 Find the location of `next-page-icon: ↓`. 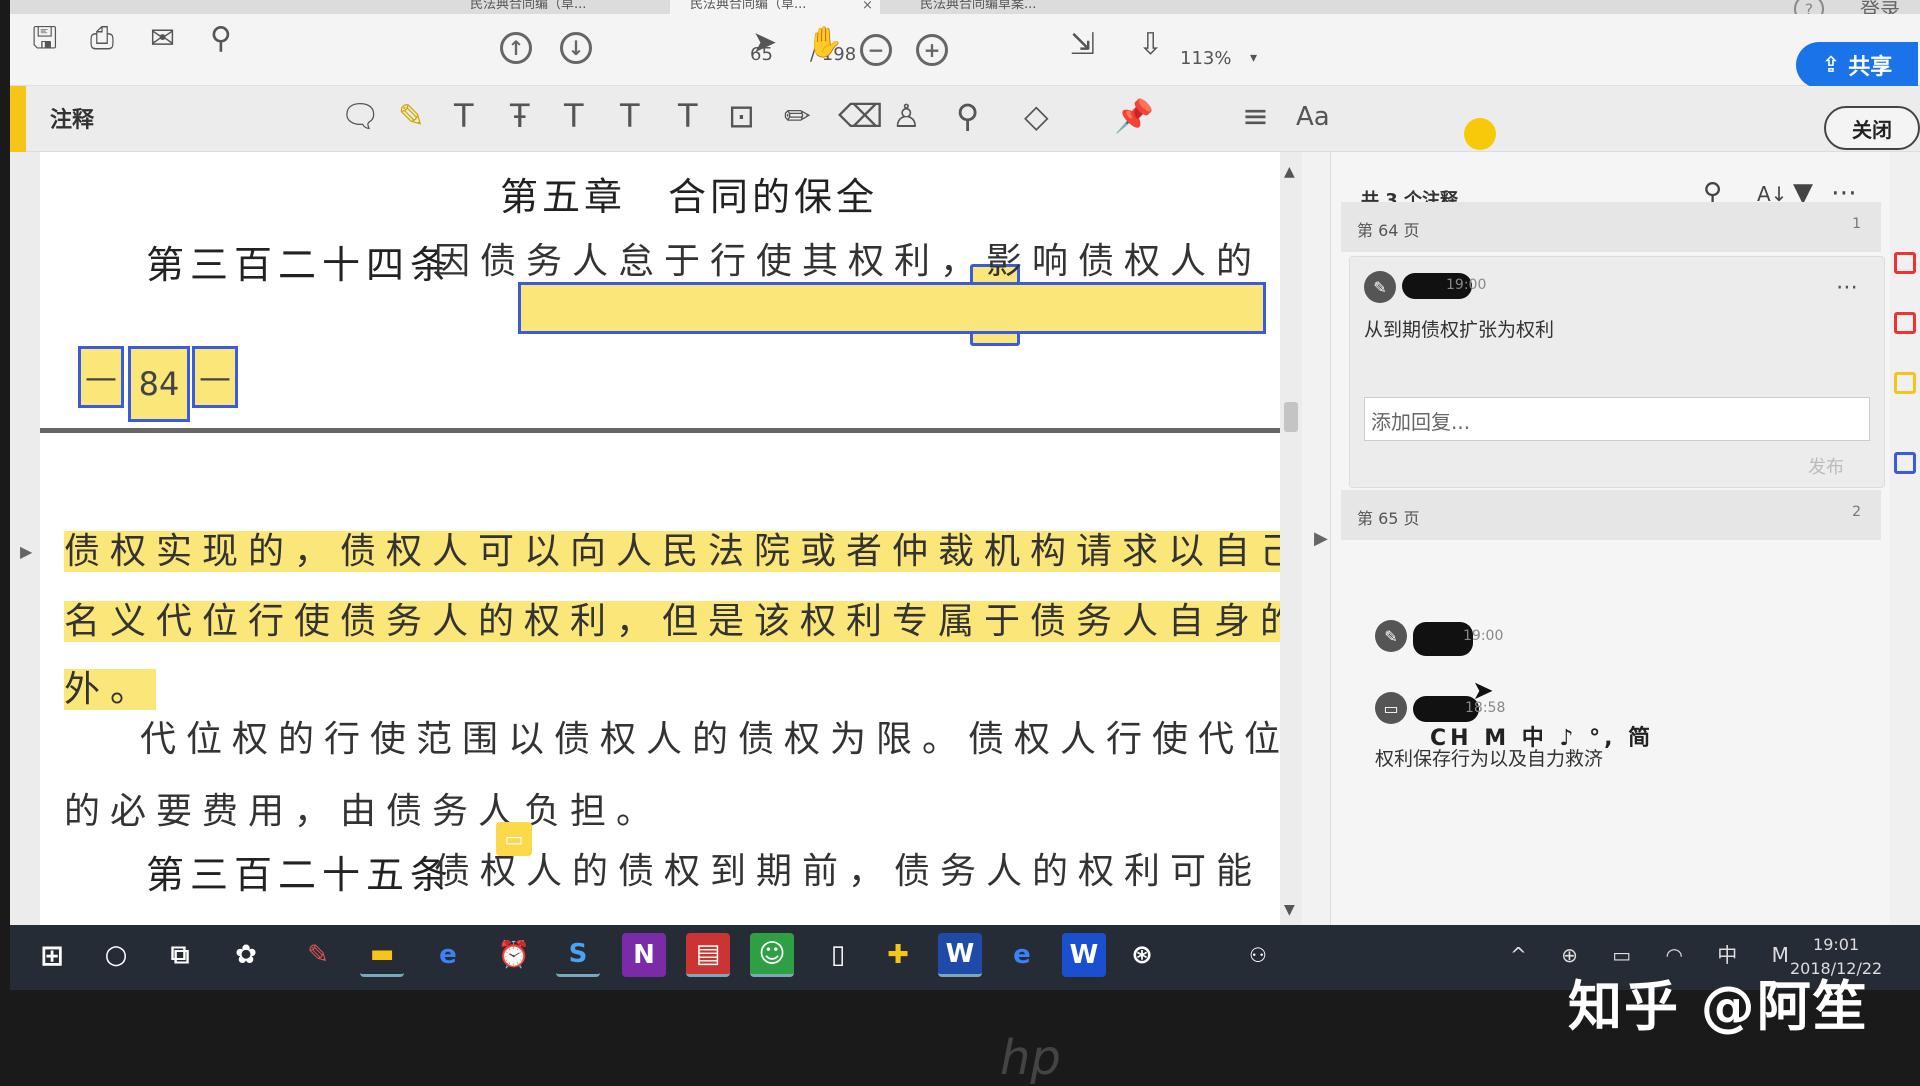

next-page-icon: ↓ is located at coordinates (576, 48).